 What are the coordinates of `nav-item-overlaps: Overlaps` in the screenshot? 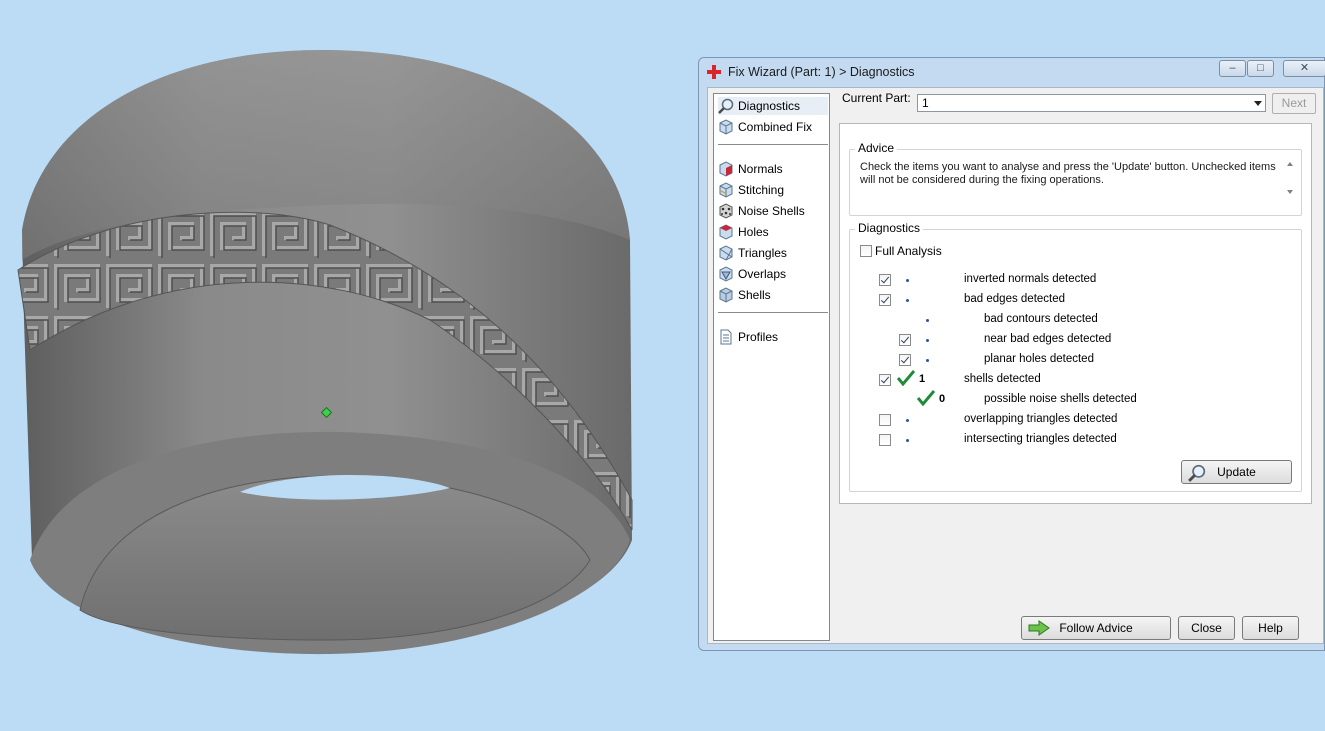 It's located at (773, 274).